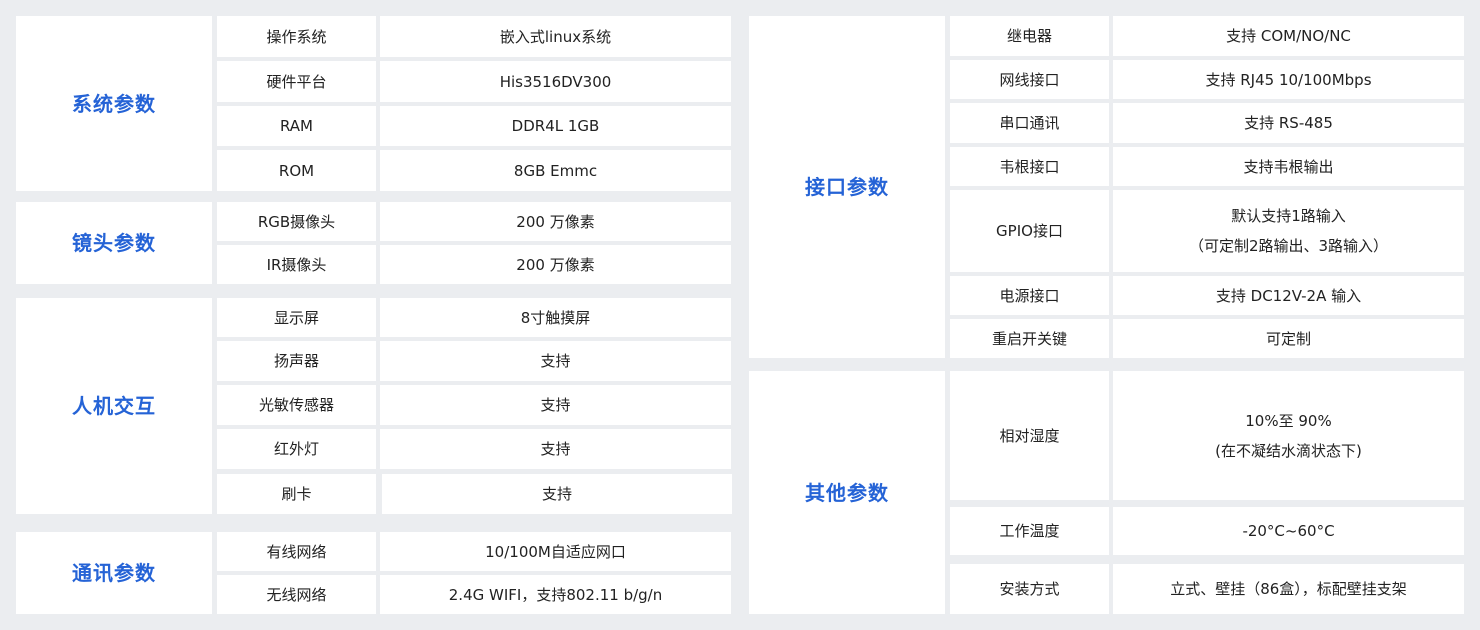  I want to click on spec-label: 扬声器, so click(296, 361).